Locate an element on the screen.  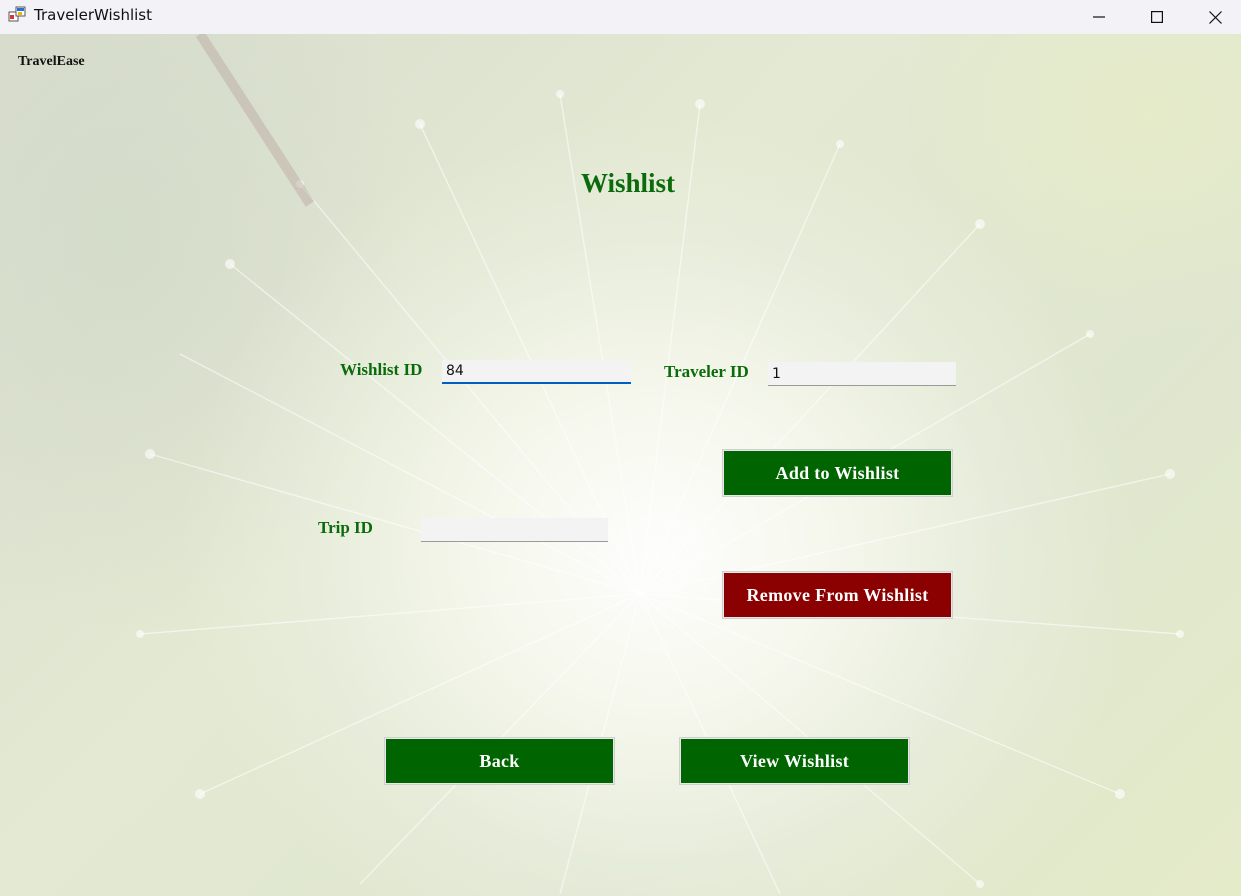
close-icon is located at coordinates (1215, 17).